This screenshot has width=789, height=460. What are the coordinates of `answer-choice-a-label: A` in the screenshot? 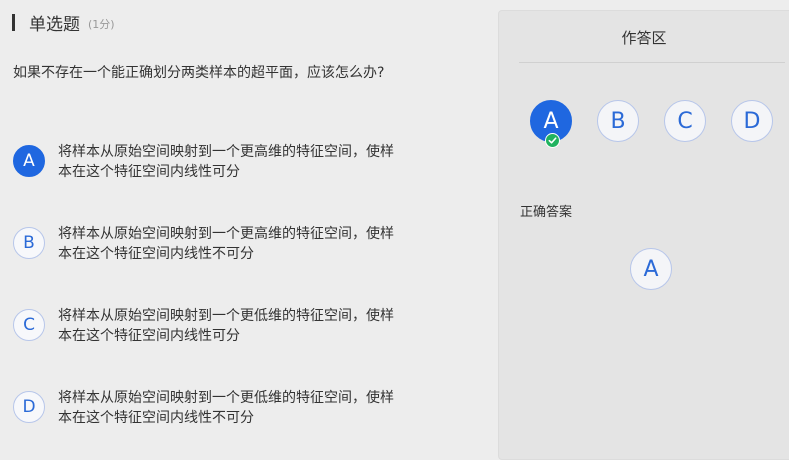 It's located at (551, 121).